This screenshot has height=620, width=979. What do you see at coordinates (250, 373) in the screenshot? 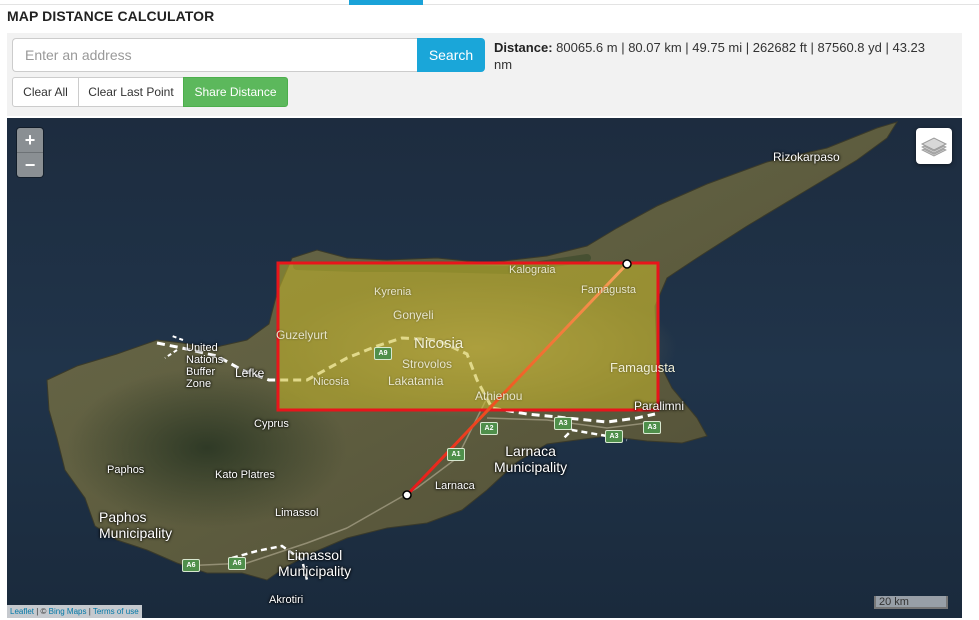
I see `place-lefke: Lefke` at bounding box center [250, 373].